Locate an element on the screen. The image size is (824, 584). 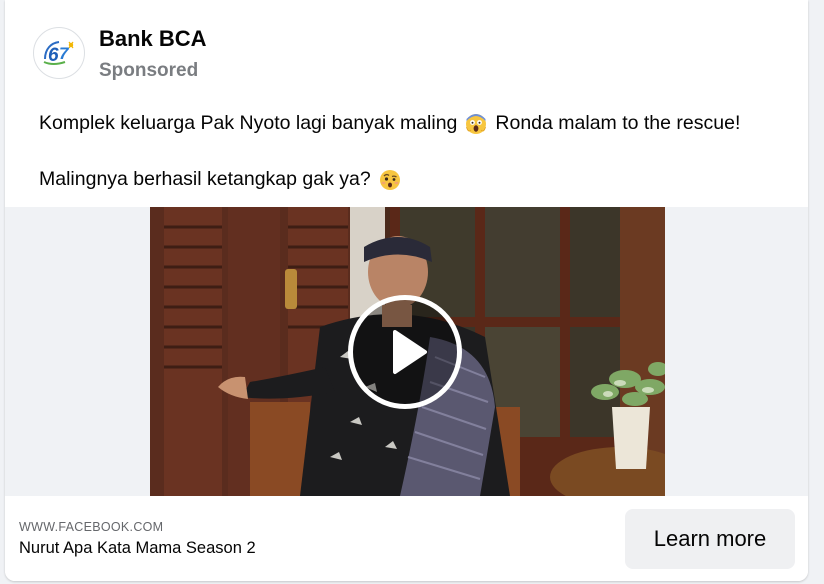
sponsored-label: Sponsored is located at coordinates (148, 71).